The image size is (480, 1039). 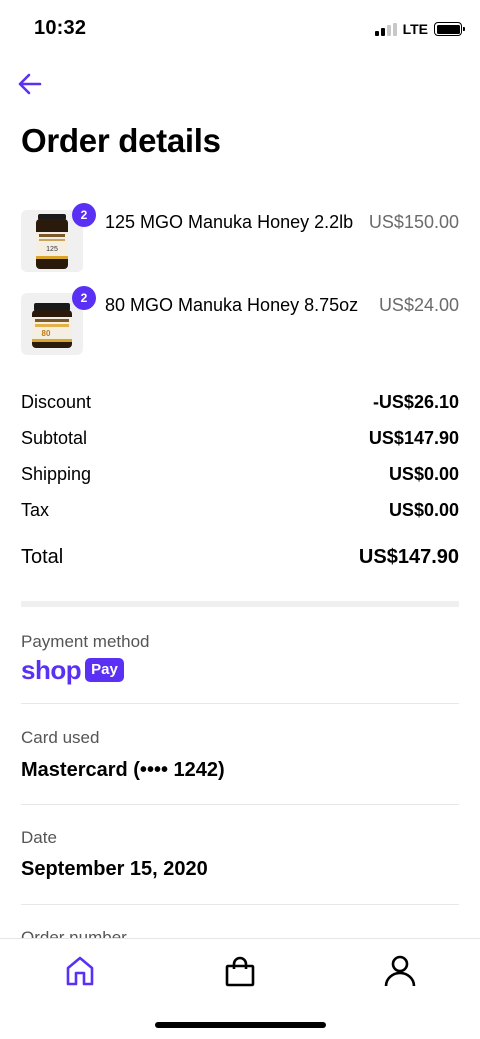 I want to click on date-value: September 15, 2020, so click(x=114, y=869).